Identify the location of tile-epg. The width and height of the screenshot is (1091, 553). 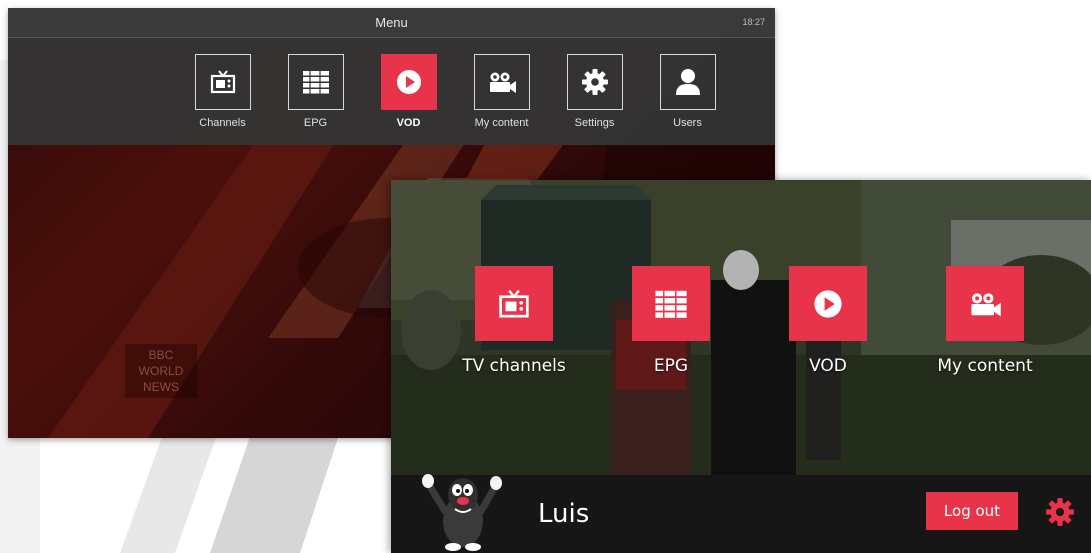
(671, 303).